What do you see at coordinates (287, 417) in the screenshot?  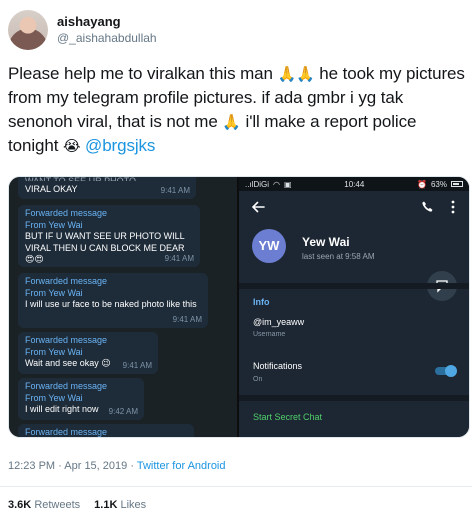 I see `start-secret-chat-button: Start Secret Chat` at bounding box center [287, 417].